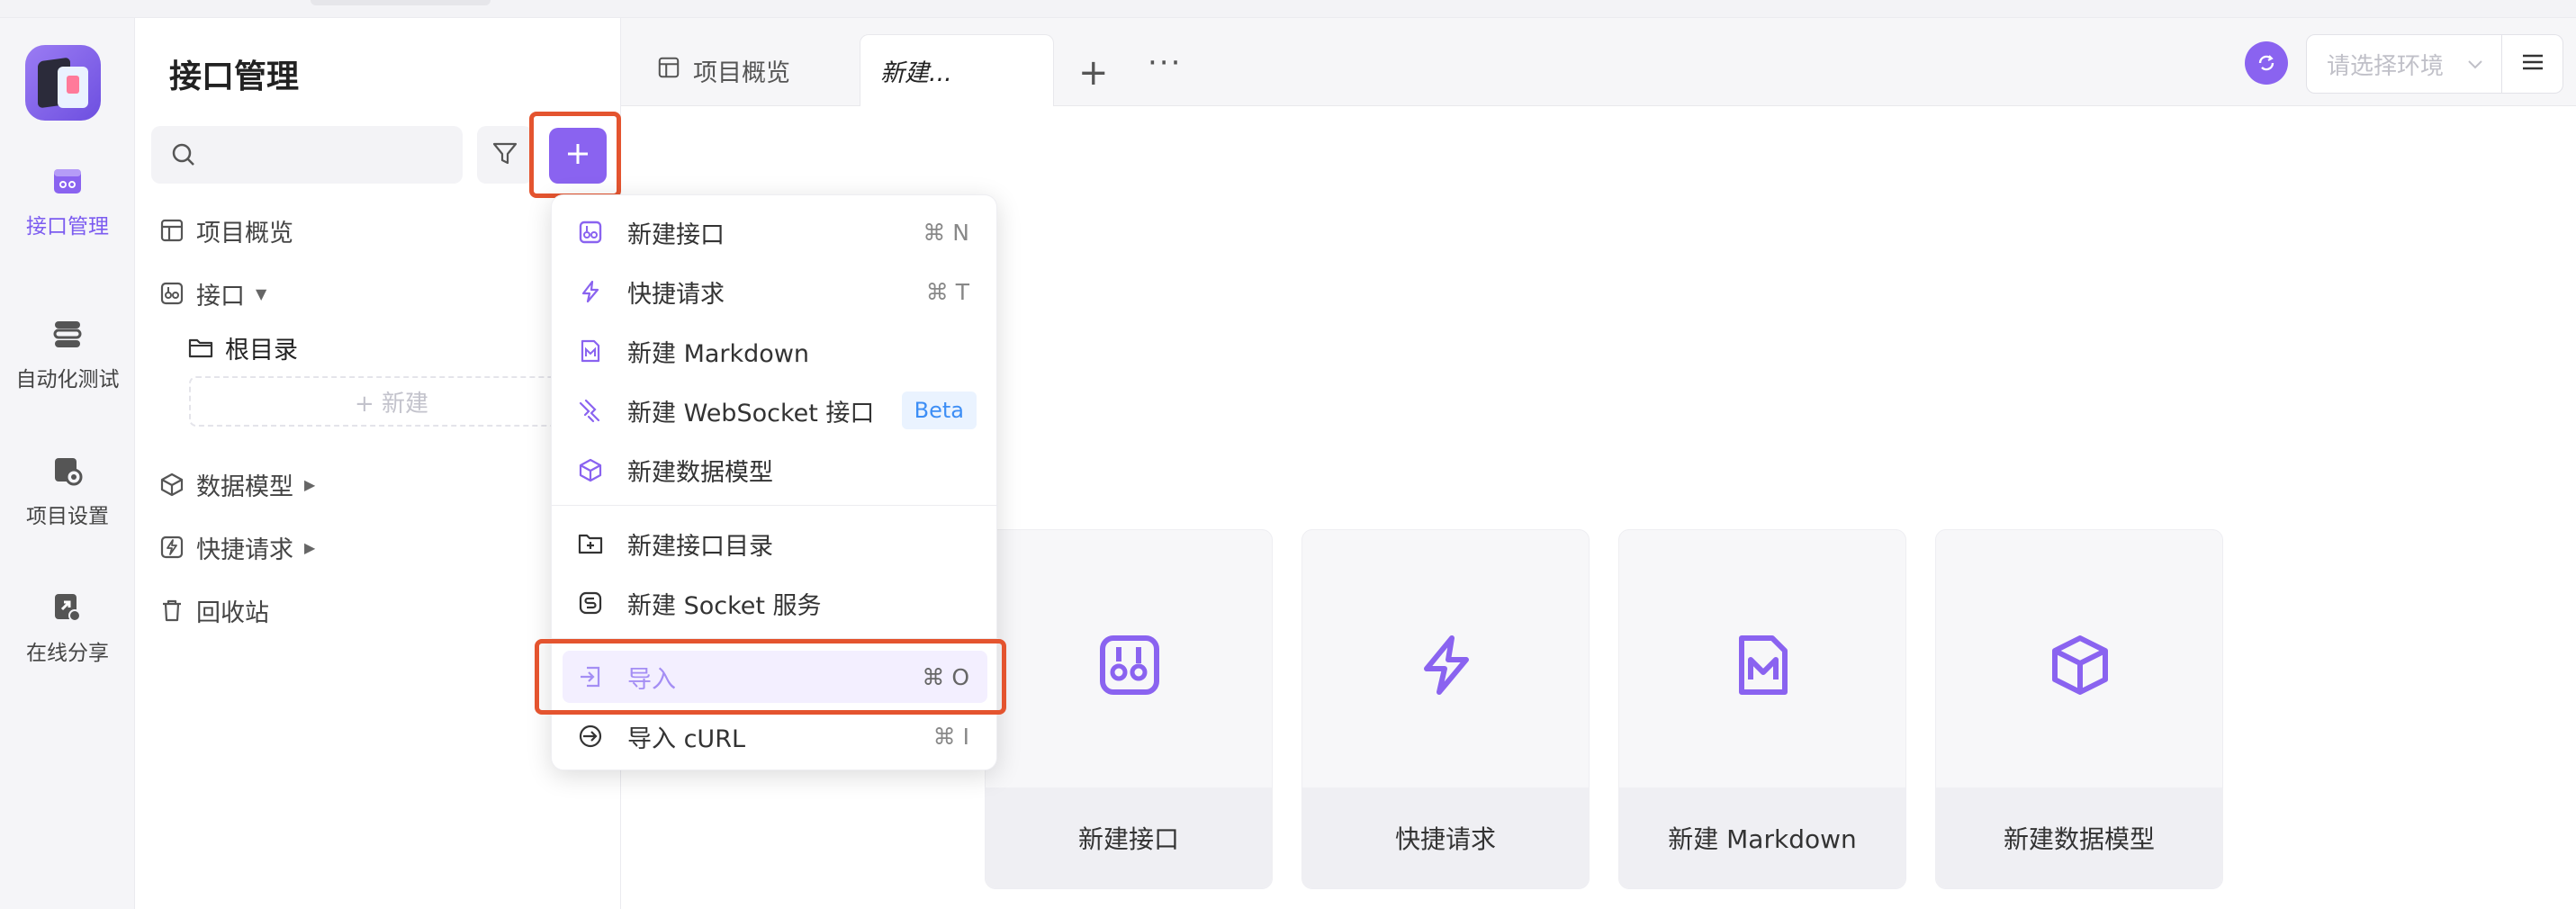 The width and height of the screenshot is (2576, 909). What do you see at coordinates (391, 402) in the screenshot?
I see `new-item-button: + 新建` at bounding box center [391, 402].